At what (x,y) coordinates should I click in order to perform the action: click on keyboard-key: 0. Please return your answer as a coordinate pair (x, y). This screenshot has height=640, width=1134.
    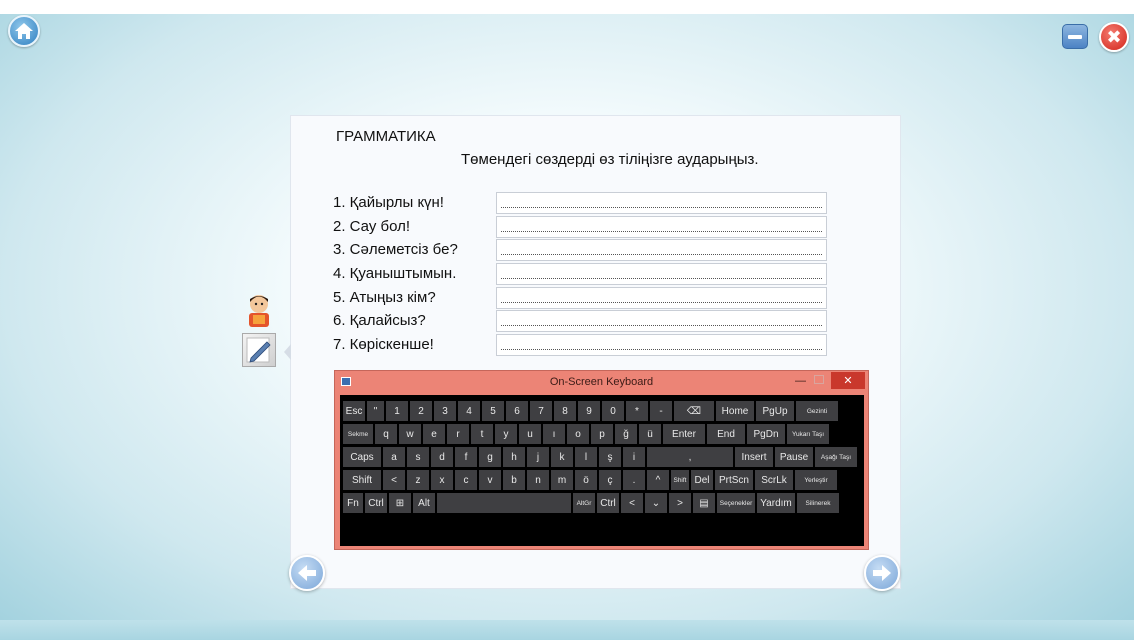
    Looking at the image, I should click on (613, 411).